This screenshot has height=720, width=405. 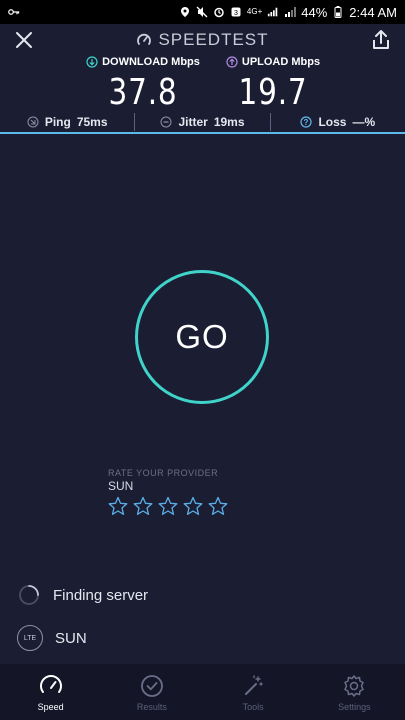 I want to click on ping-icon, so click(x=33, y=122).